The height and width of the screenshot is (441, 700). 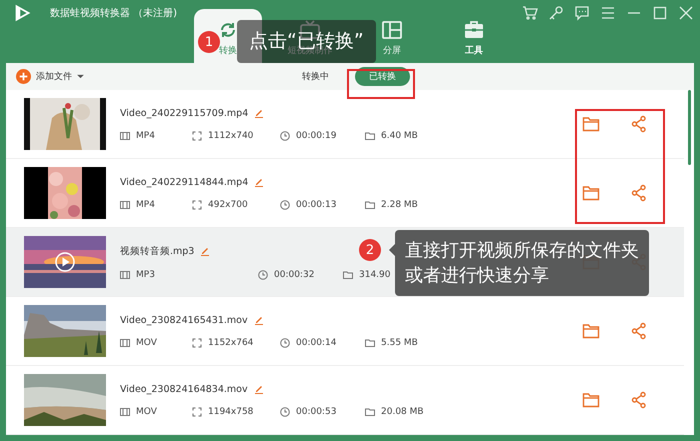 What do you see at coordinates (316, 411) in the screenshot?
I see `duration: 00:00:53` at bounding box center [316, 411].